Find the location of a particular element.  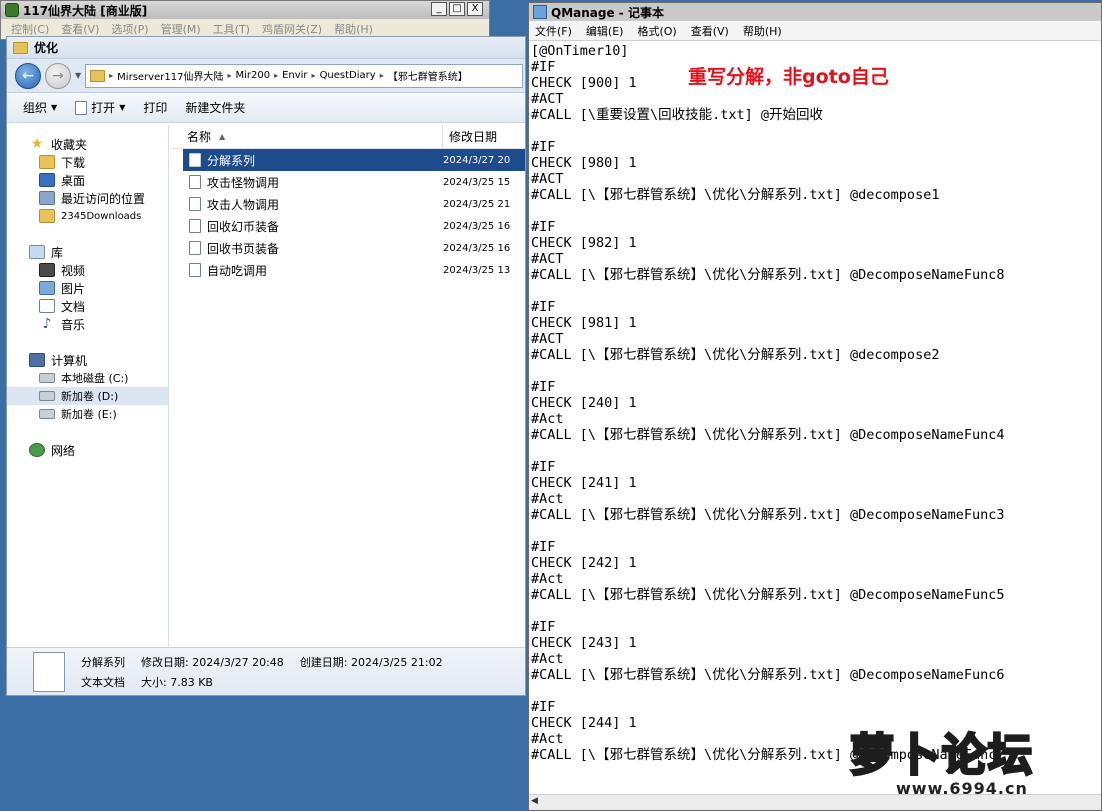

breadcrumb-item: QuestDiary is located at coordinates (348, 75).